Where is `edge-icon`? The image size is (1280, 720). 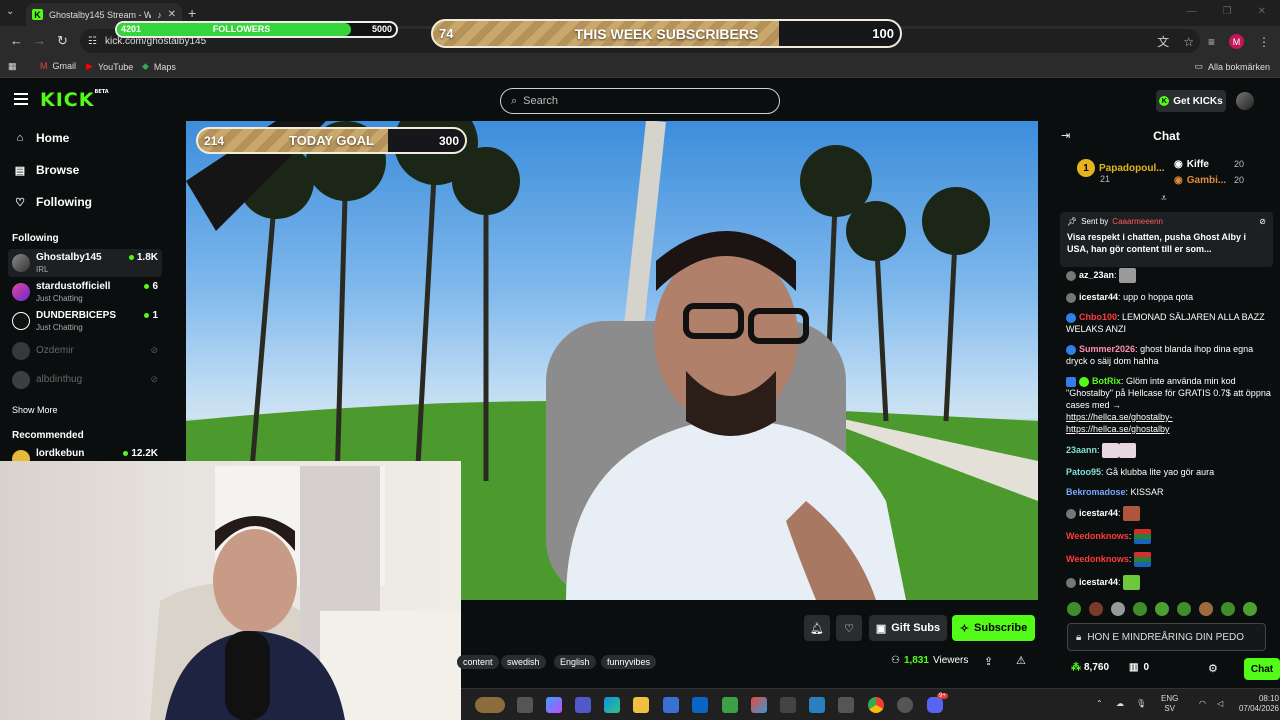 edge-icon is located at coordinates (612, 705).